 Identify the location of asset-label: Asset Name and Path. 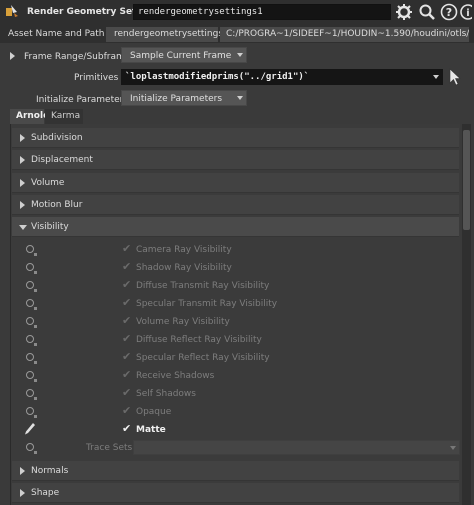
(56, 34).